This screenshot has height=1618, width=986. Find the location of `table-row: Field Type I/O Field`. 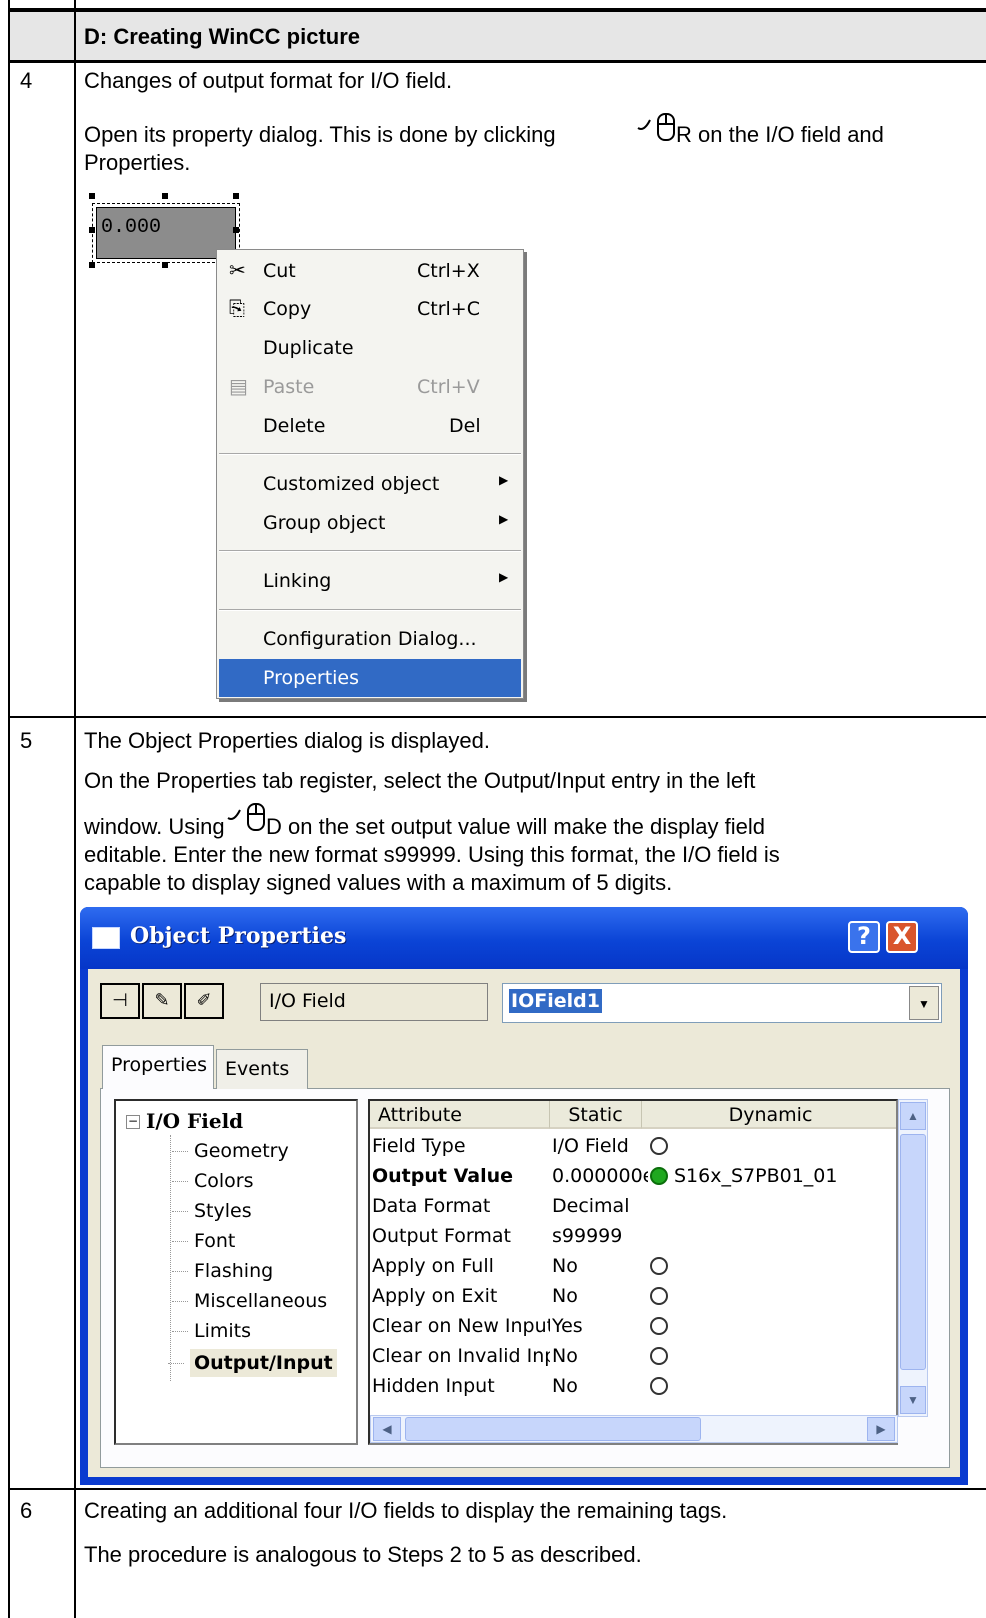

table-row: Field Type I/O Field is located at coordinates (633, 1146).